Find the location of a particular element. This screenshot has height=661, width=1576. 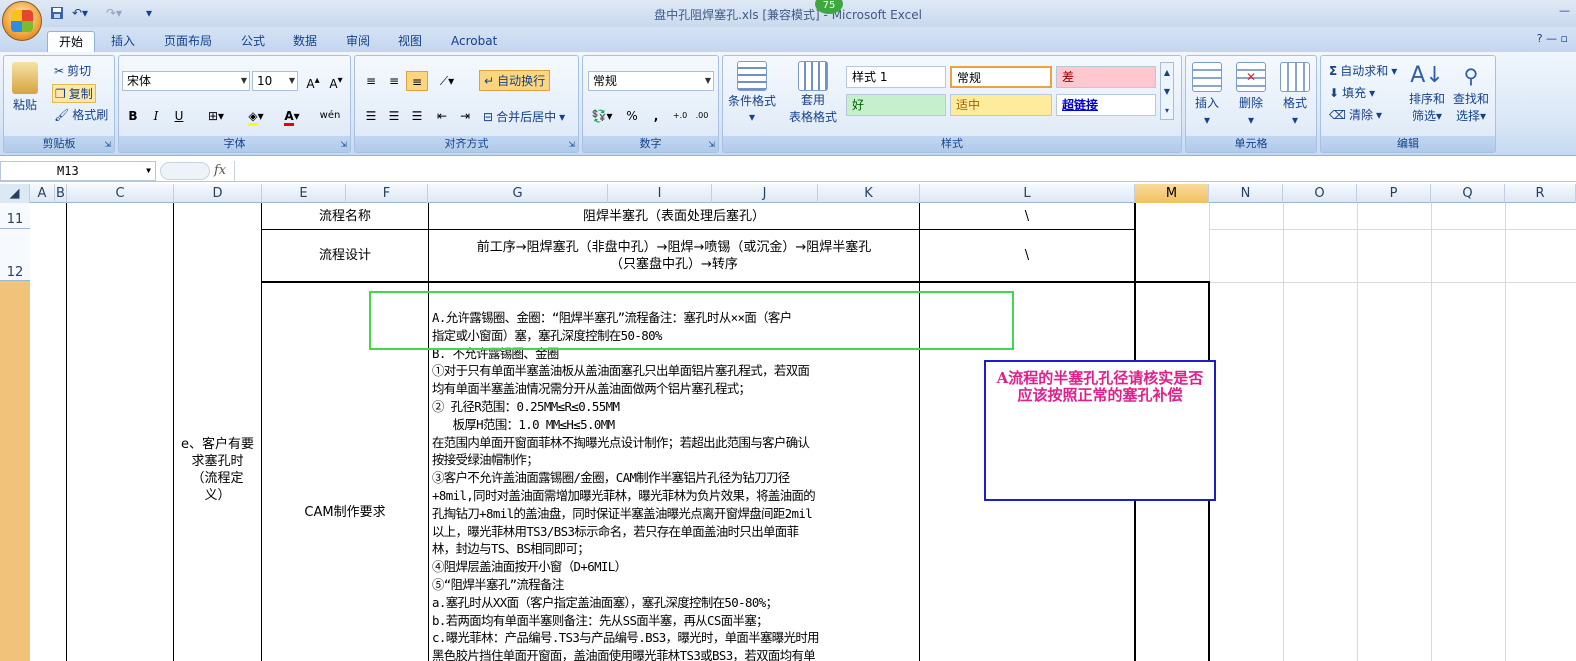

tab-formulas: 公式 is located at coordinates (253, 41).